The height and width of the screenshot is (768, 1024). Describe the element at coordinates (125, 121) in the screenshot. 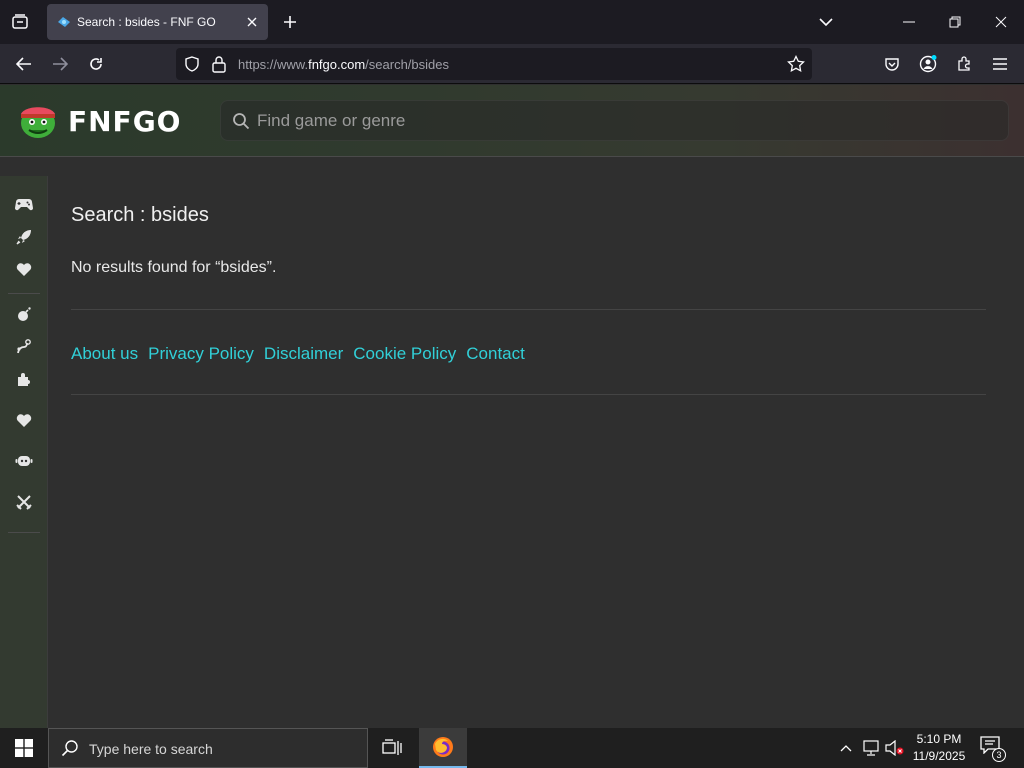

I see `logo-text: FNFGO` at that location.